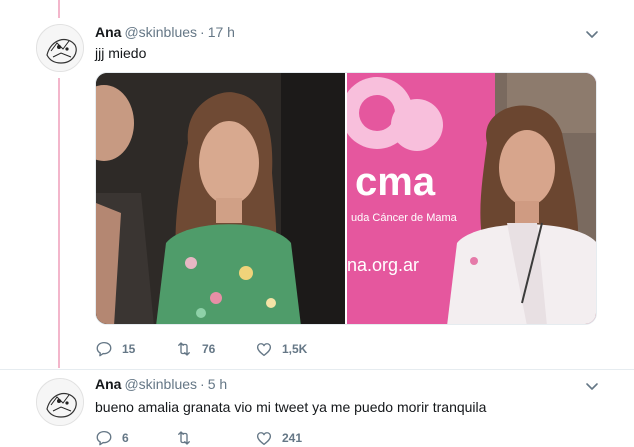 This screenshot has width=634, height=447. Describe the element at coordinates (135, 438) in the screenshot. I see `reply-button: 6` at that location.